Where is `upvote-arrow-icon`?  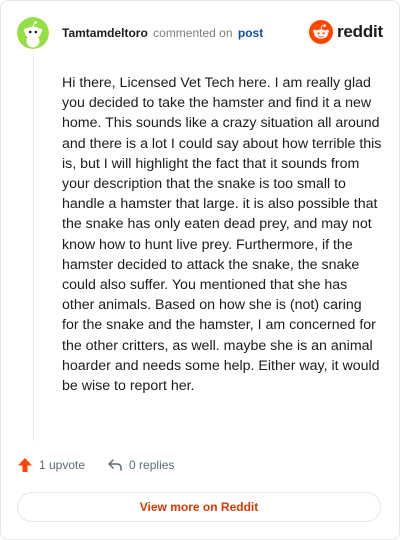
upvote-arrow-icon is located at coordinates (25, 465).